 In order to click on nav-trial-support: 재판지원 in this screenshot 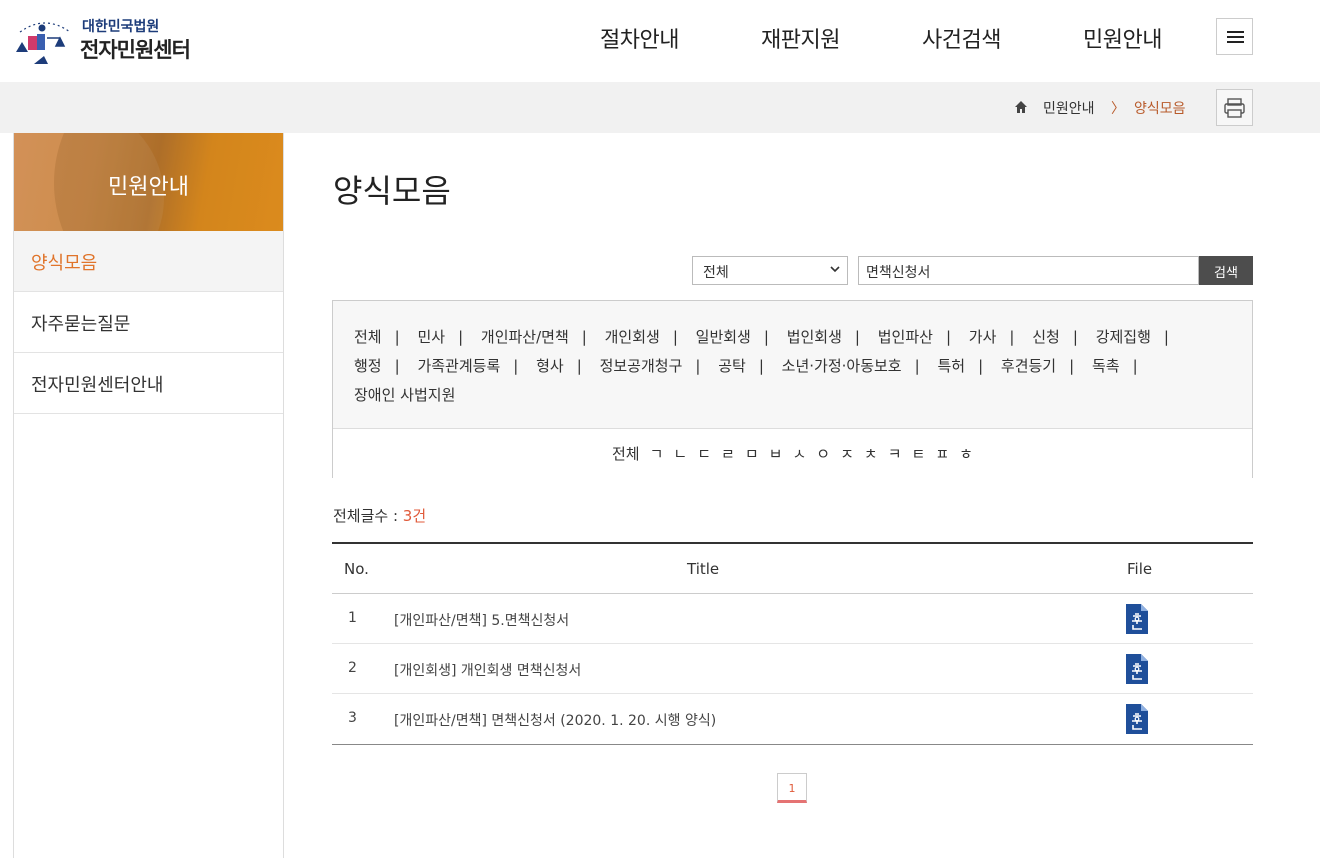, I will do `click(800, 38)`.